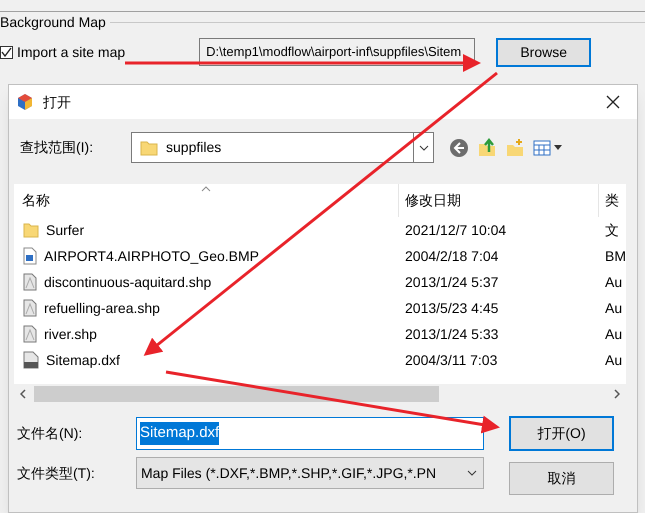 This screenshot has height=513, width=645. I want to click on scroll-right-icon, so click(617, 394).